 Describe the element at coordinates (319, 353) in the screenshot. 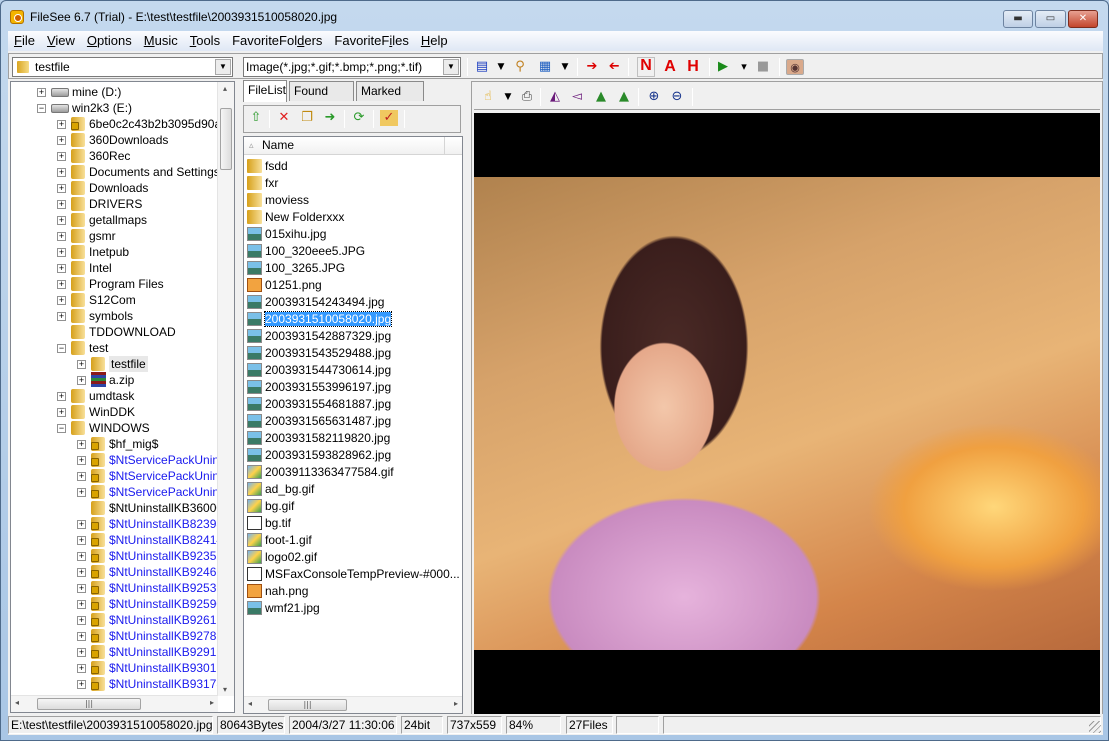

I see `file-list-item: 2003931543529488.jpg` at that location.